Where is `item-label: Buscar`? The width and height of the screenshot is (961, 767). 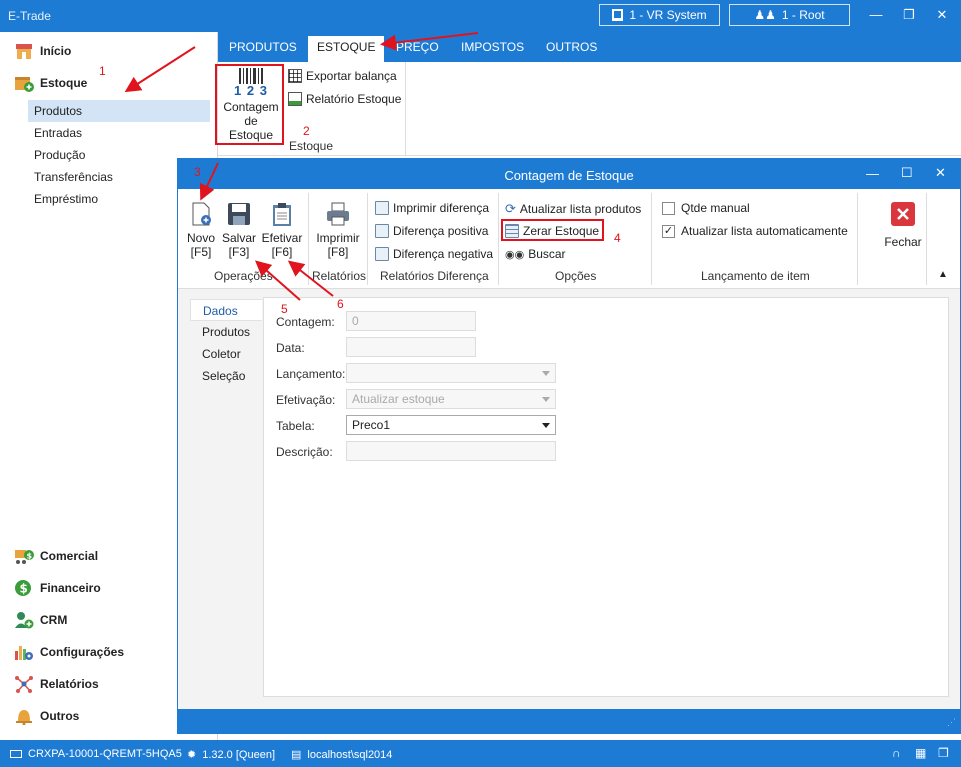
item-label: Buscar is located at coordinates (547, 254).